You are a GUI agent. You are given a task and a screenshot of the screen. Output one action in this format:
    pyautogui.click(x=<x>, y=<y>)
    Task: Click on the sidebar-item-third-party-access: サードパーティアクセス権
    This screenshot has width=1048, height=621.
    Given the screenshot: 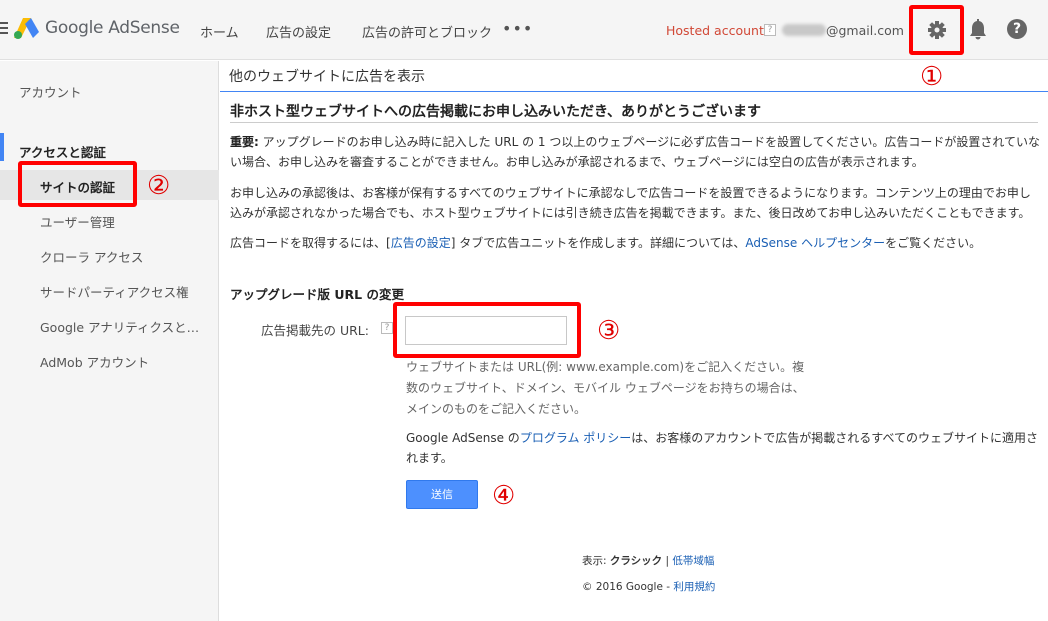 What is the action you would take?
    pyautogui.click(x=120, y=291)
    